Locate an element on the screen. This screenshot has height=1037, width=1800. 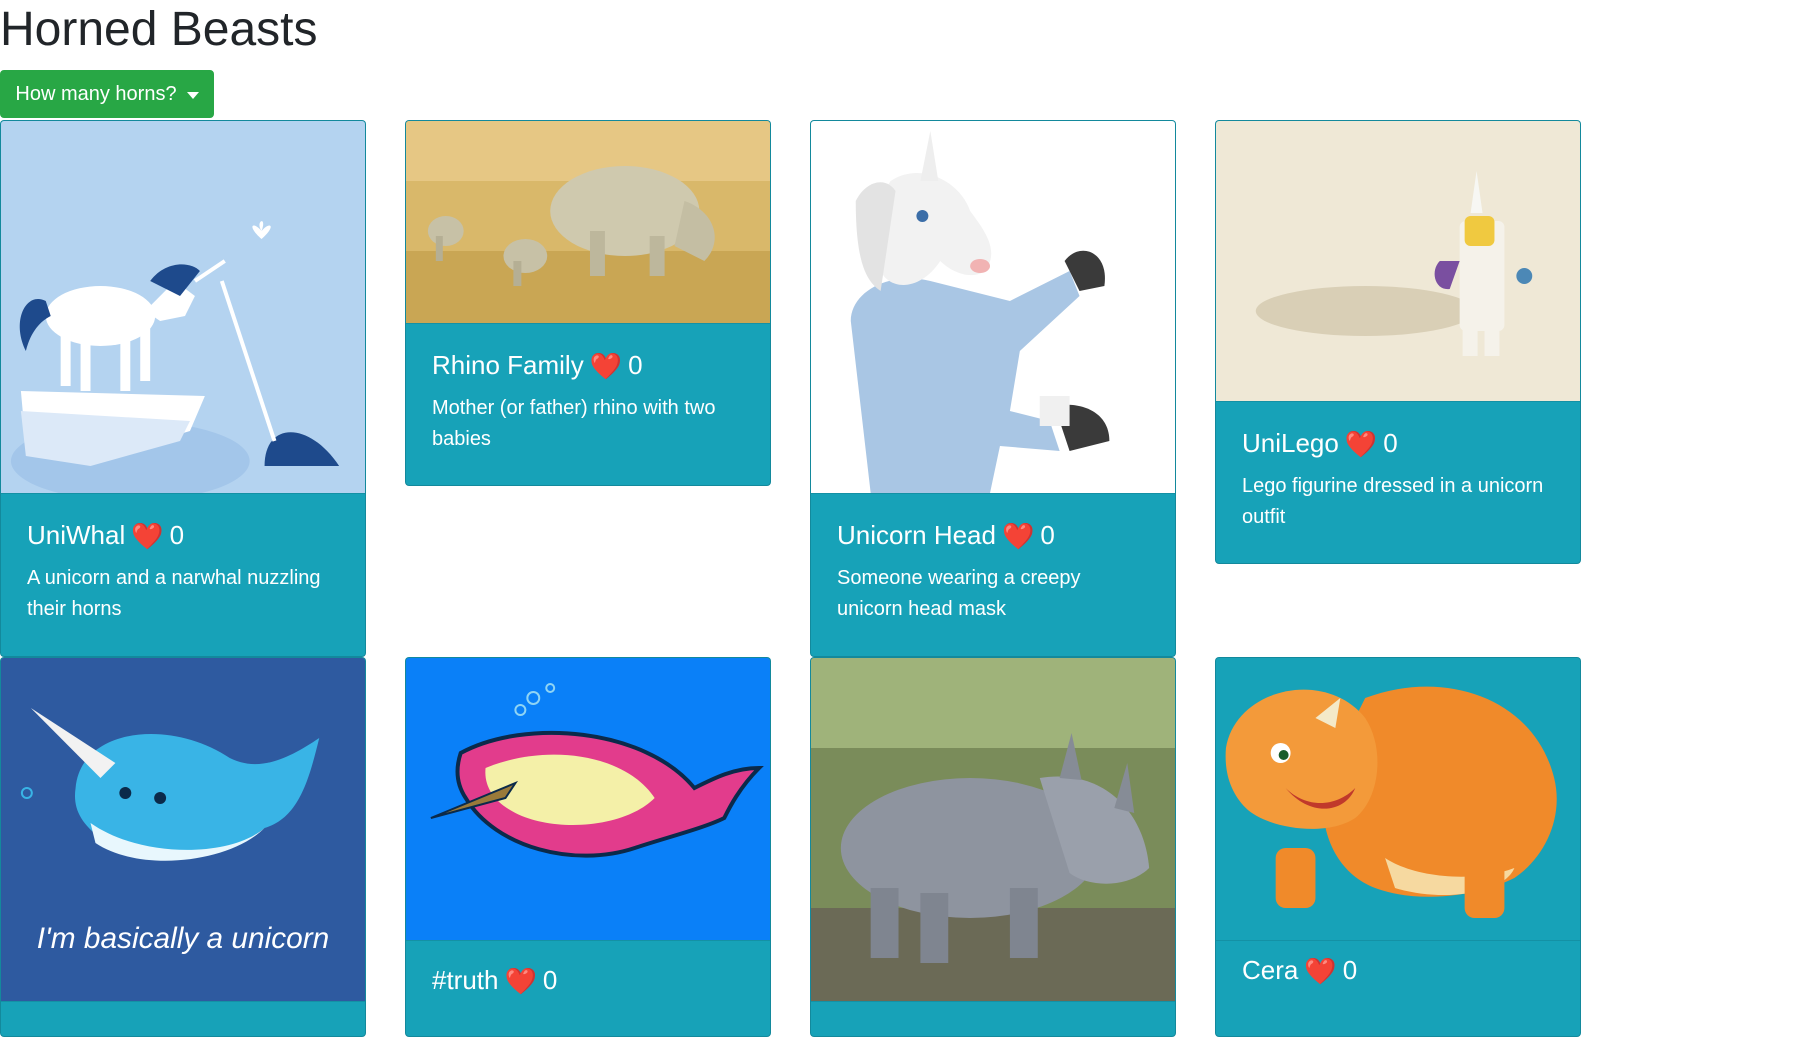
beast-description: Mother (or father) rhino with two babies is located at coordinates (574, 423).